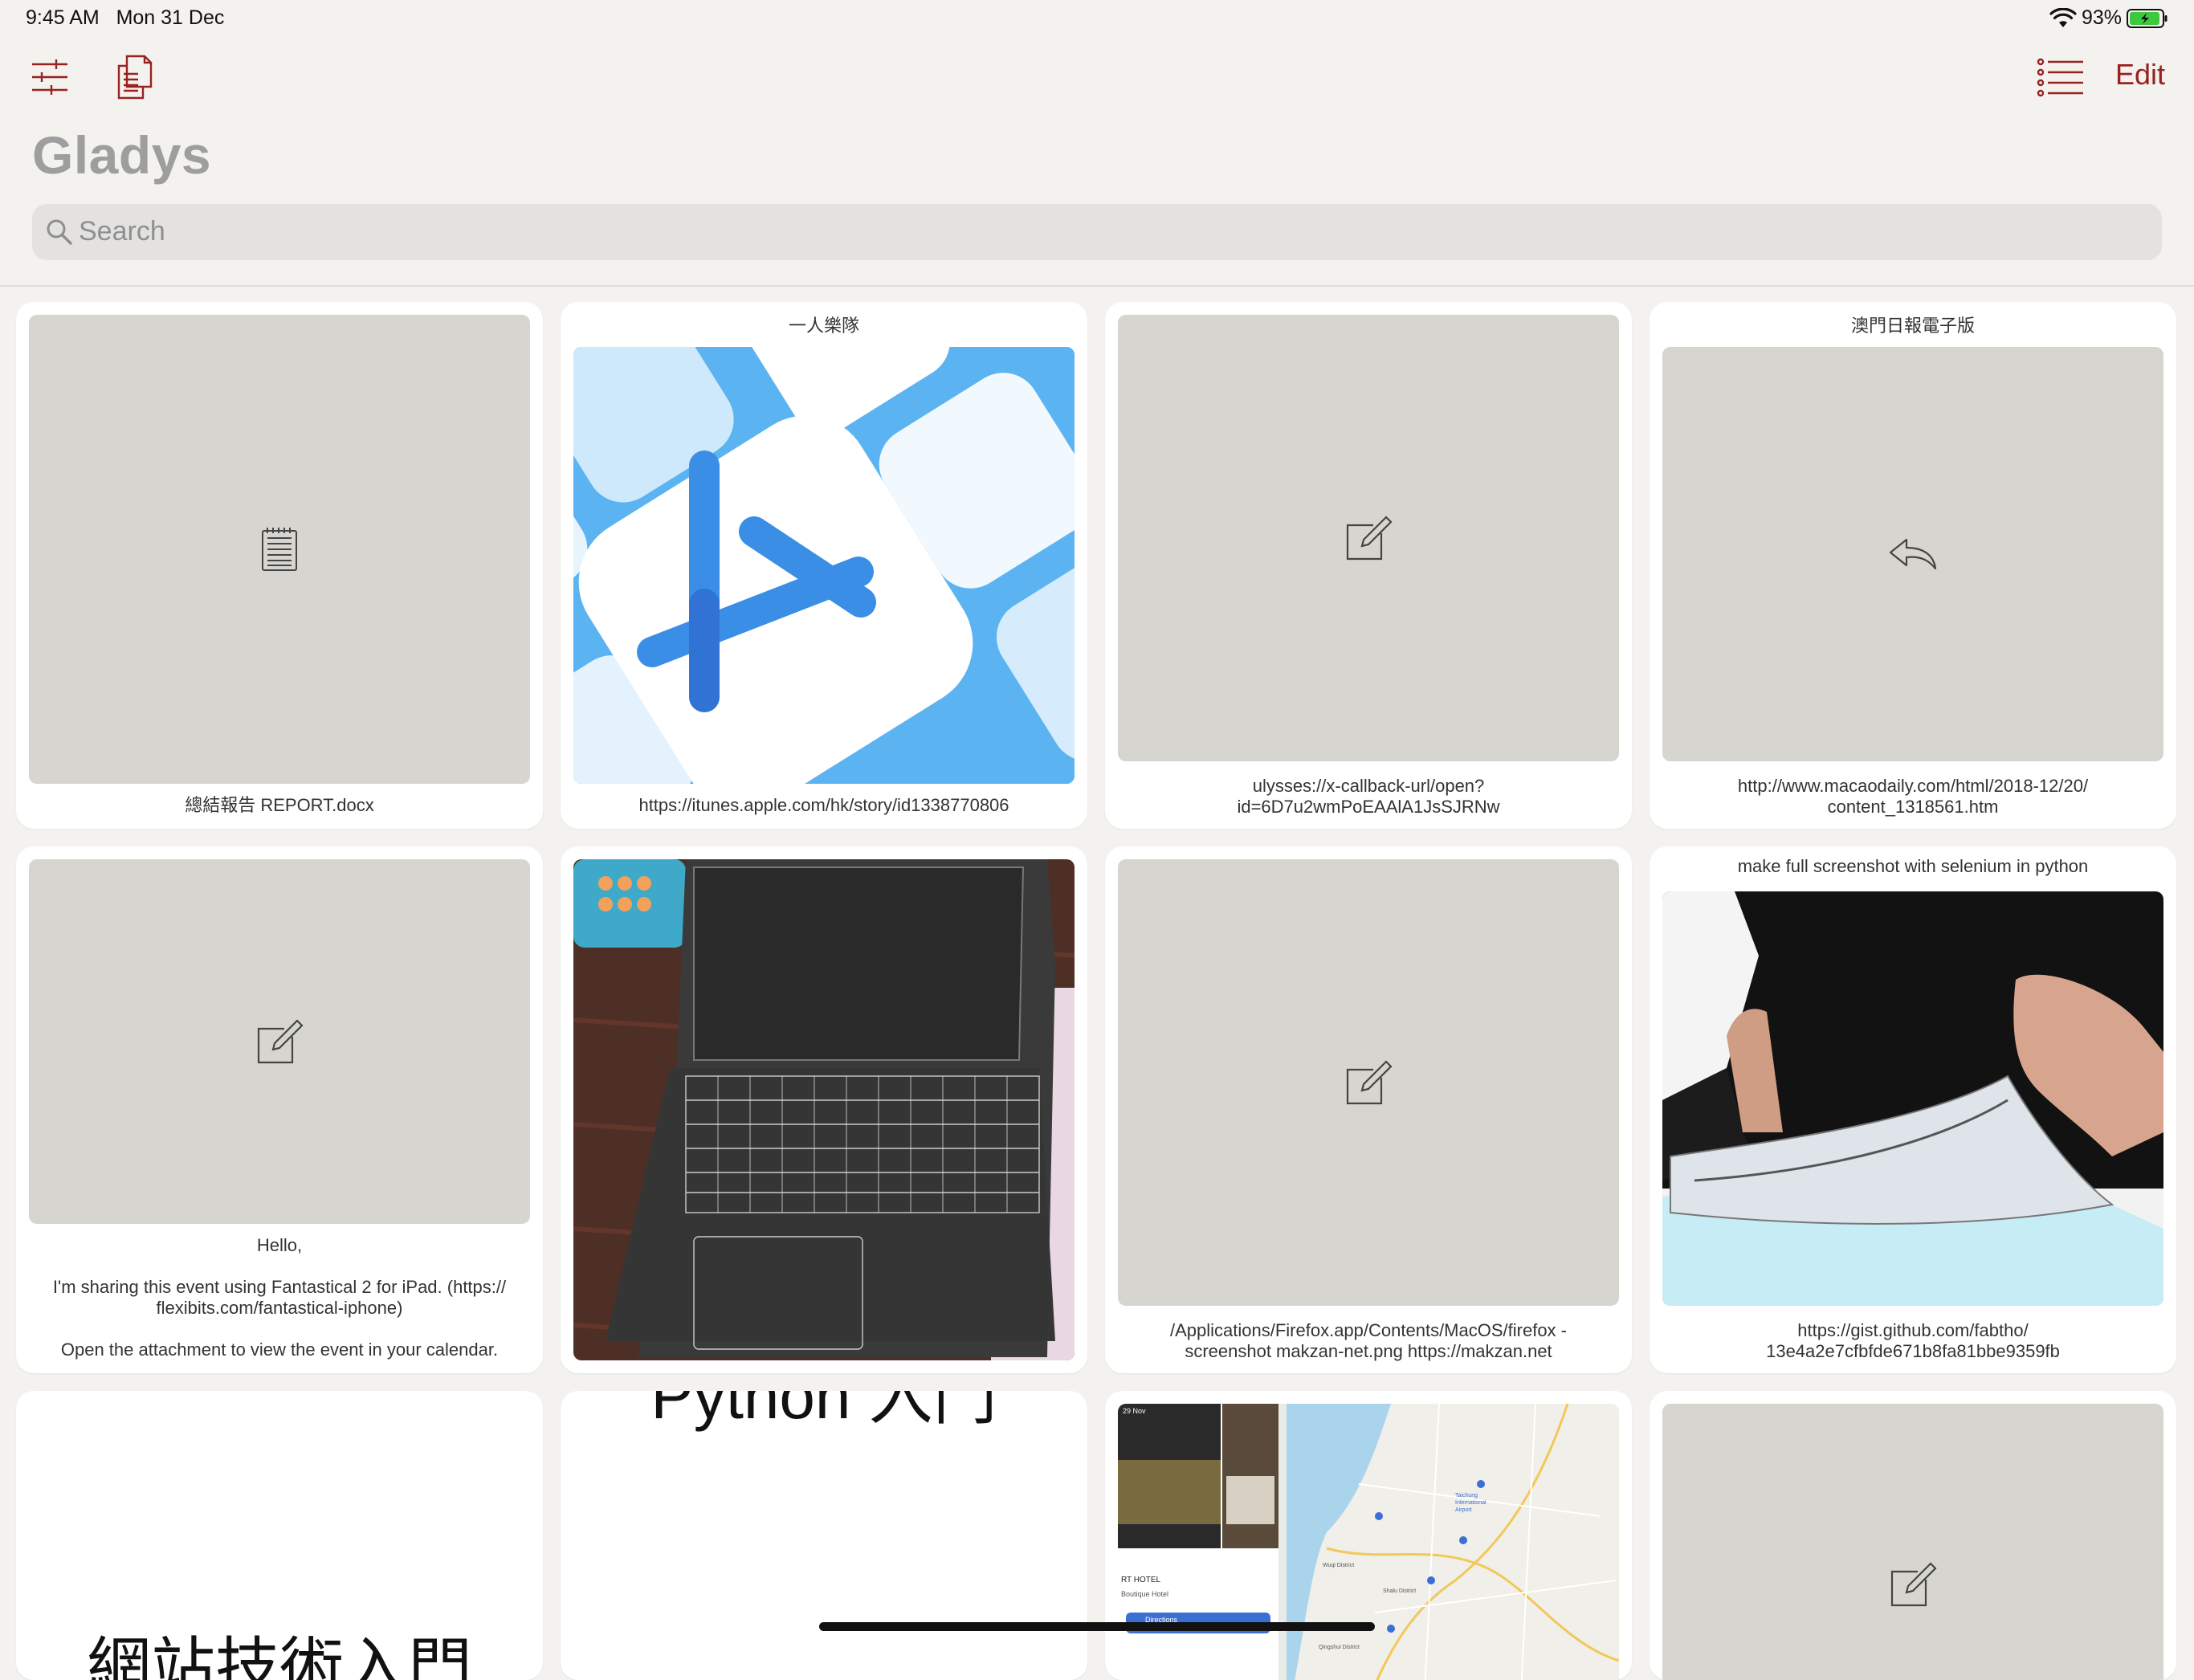  I want to click on search-icon, so click(59, 232).